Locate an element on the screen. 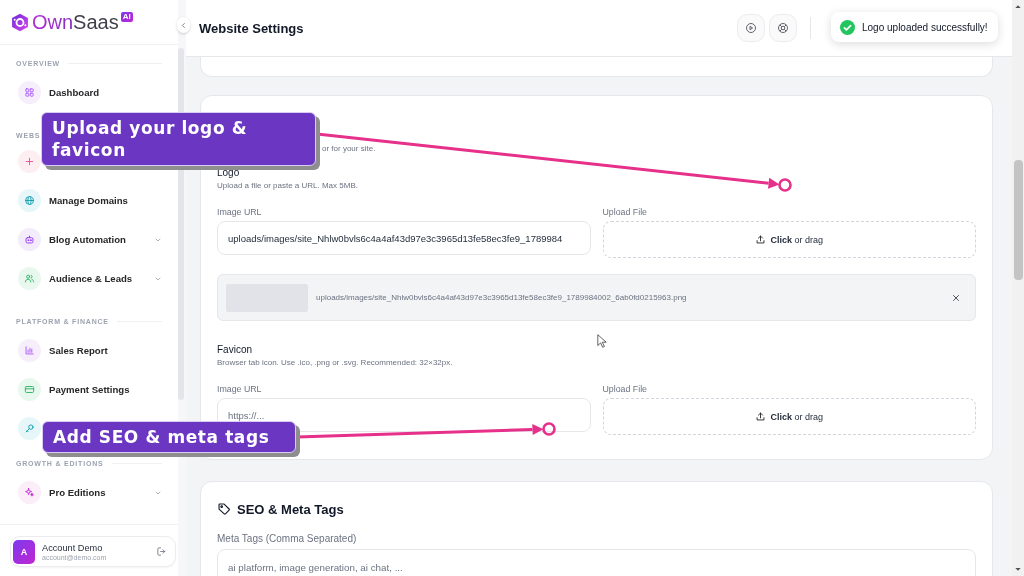 Image resolution: width=1024 pixels, height=576 pixels. page-title: Website Settings is located at coordinates (252, 28).